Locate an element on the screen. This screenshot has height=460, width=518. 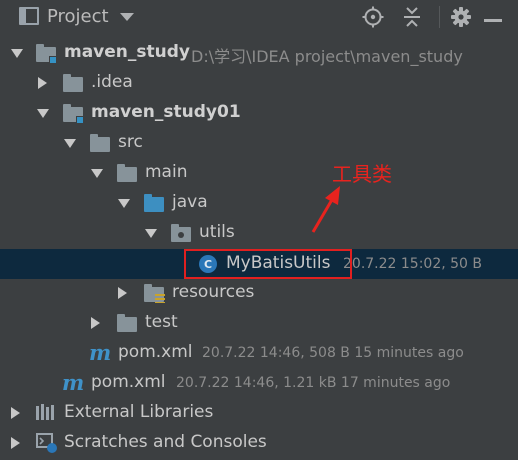
tree-row-scratches: Scratches and Consoles is located at coordinates (259, 443).